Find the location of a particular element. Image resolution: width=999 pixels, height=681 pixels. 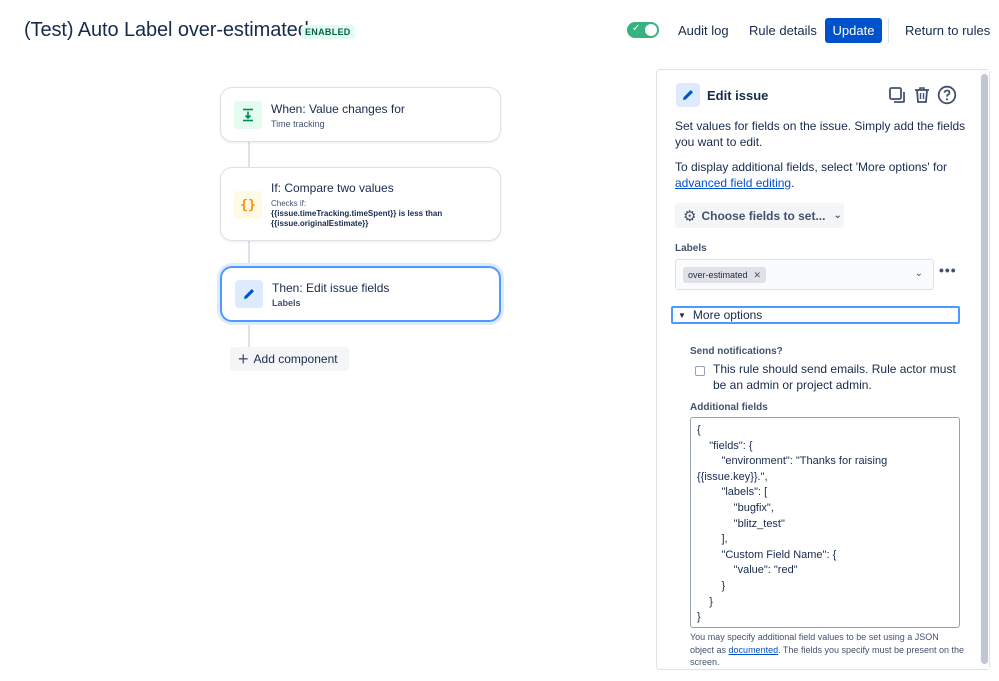

more-options-label: More options is located at coordinates (727, 315).